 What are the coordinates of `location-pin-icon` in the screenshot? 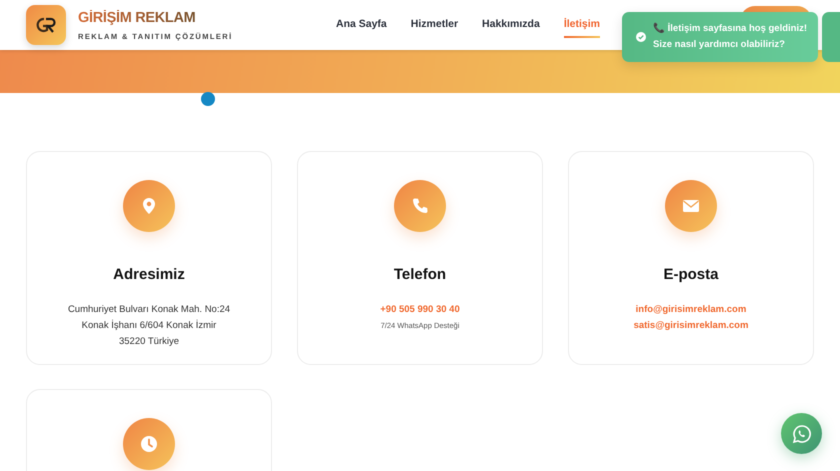 It's located at (149, 206).